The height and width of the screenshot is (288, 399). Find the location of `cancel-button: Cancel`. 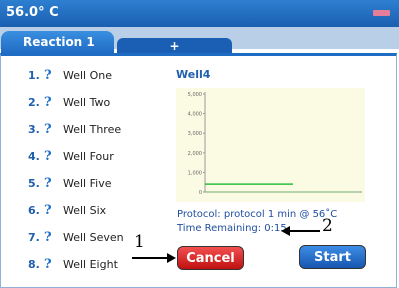

cancel-button: Cancel is located at coordinates (210, 258).